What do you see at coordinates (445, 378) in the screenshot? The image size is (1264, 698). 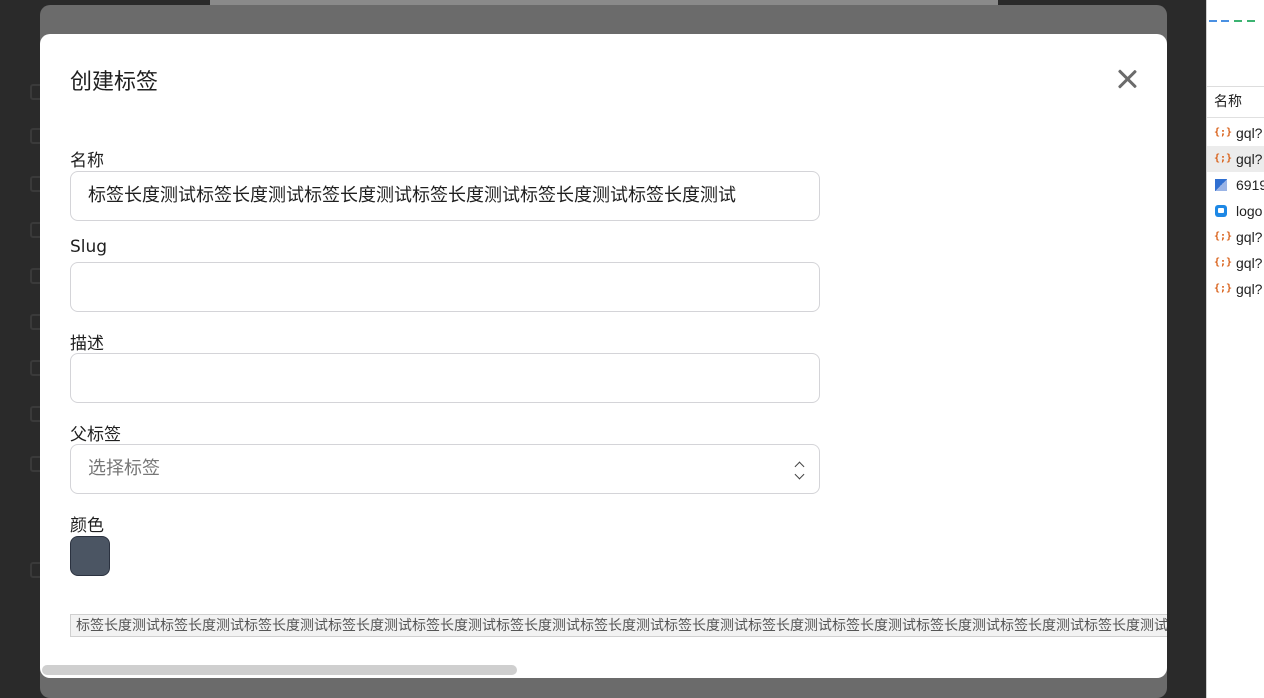 I see `description-input` at bounding box center [445, 378].